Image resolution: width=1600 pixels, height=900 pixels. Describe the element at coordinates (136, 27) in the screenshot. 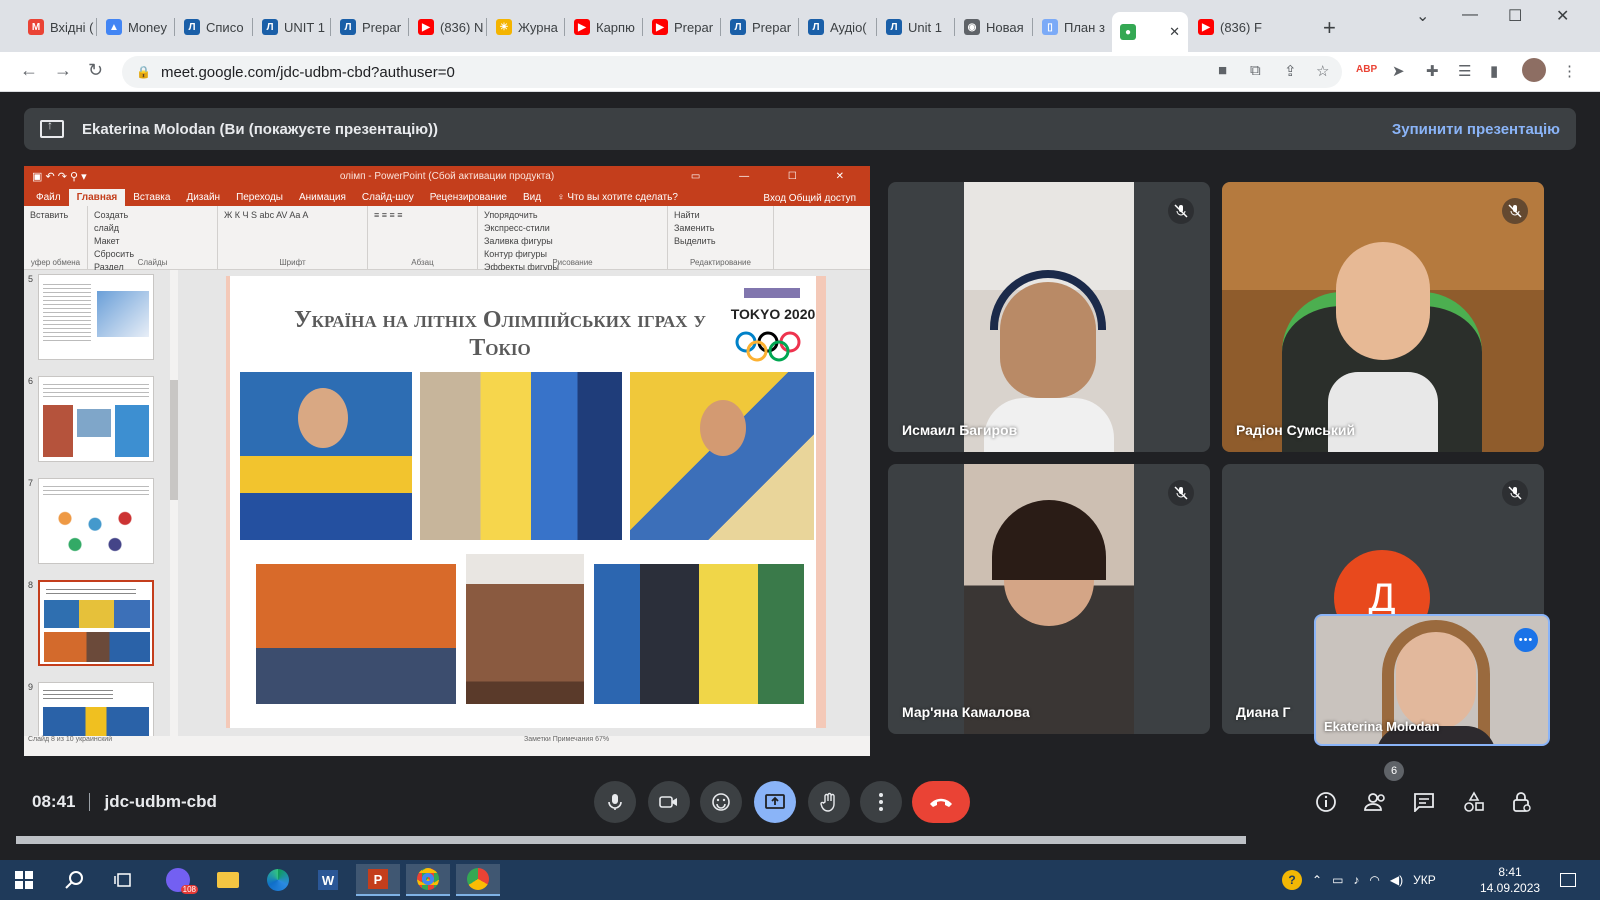

I see `browser-tab: ▲ Money` at that location.